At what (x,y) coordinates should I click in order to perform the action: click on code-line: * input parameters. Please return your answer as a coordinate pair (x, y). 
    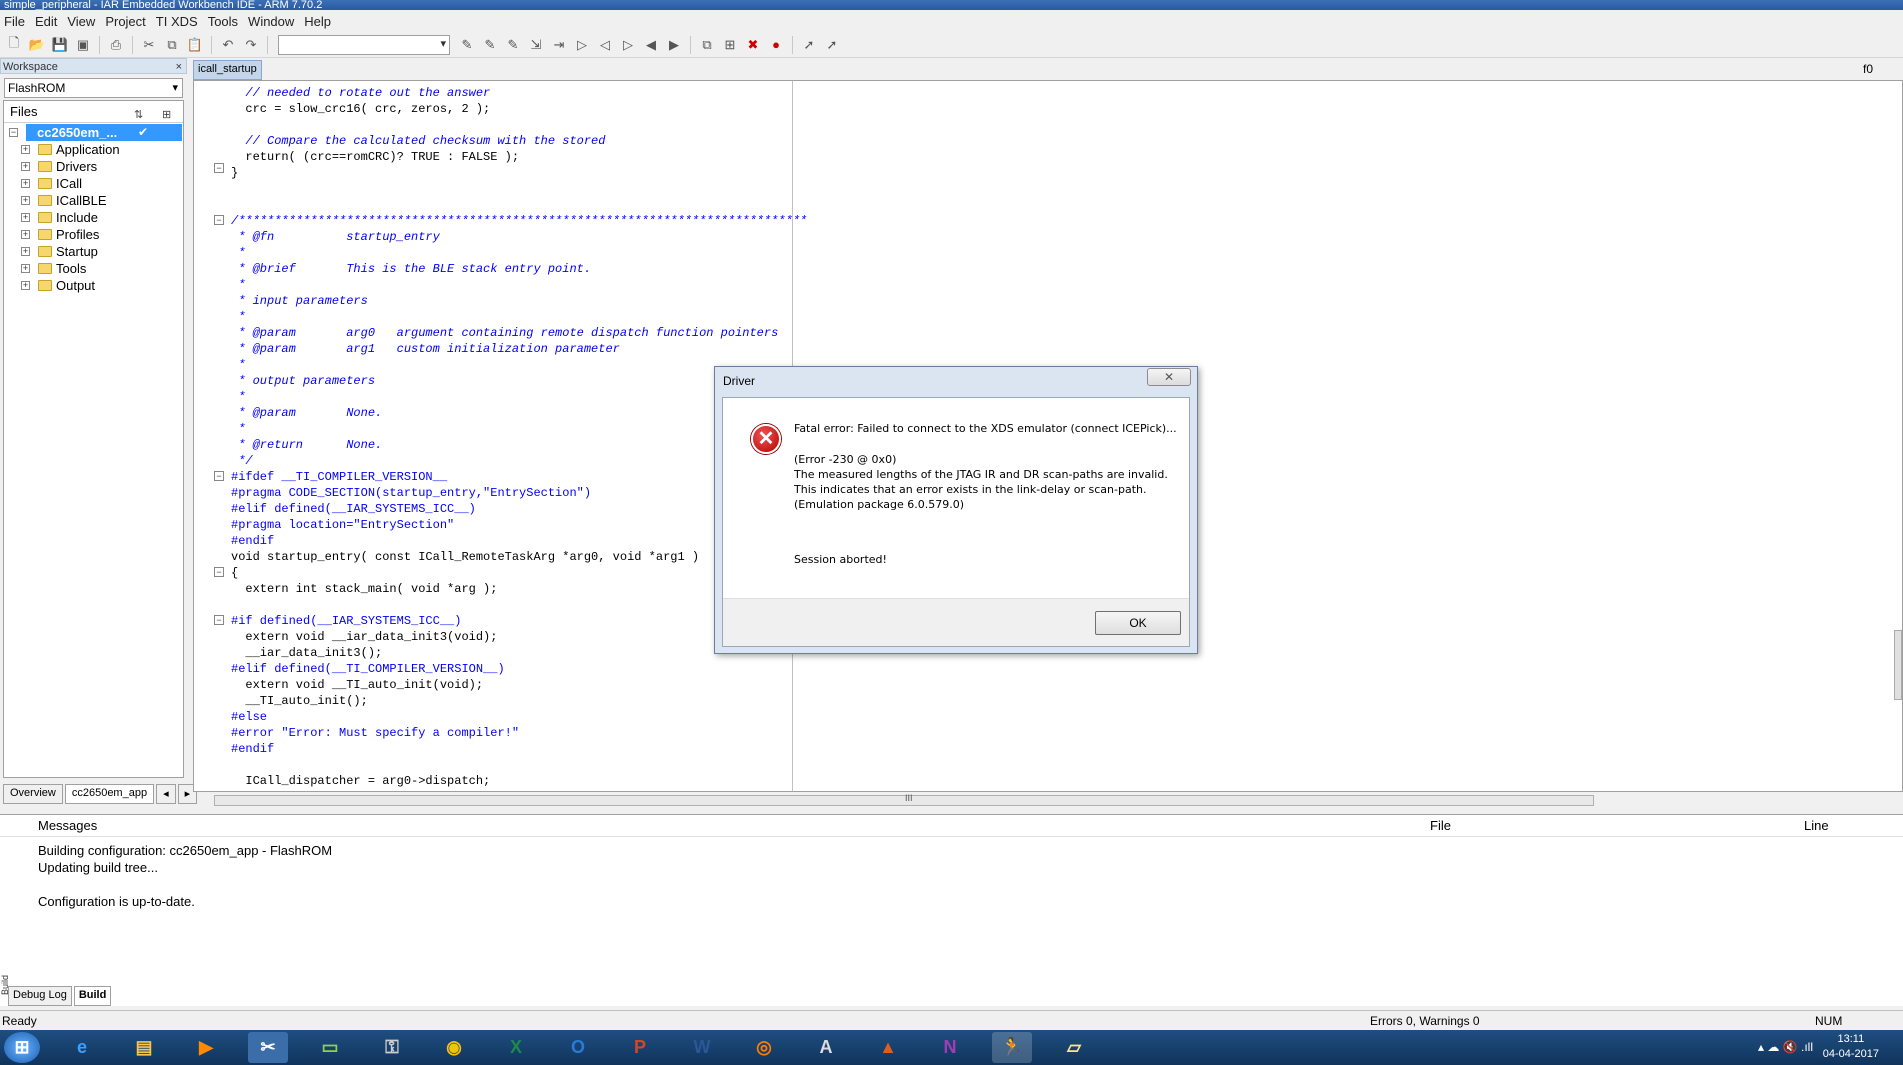
    Looking at the image, I should click on (519, 301).